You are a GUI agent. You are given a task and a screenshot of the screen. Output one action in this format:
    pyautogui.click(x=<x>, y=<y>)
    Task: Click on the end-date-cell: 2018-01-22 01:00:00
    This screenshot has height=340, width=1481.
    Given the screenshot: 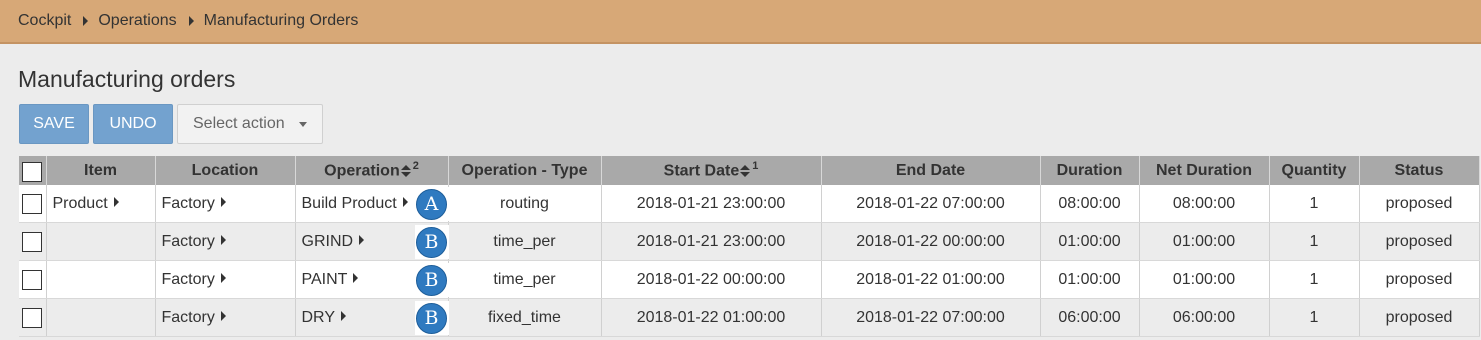 What is the action you would take?
    pyautogui.click(x=931, y=279)
    